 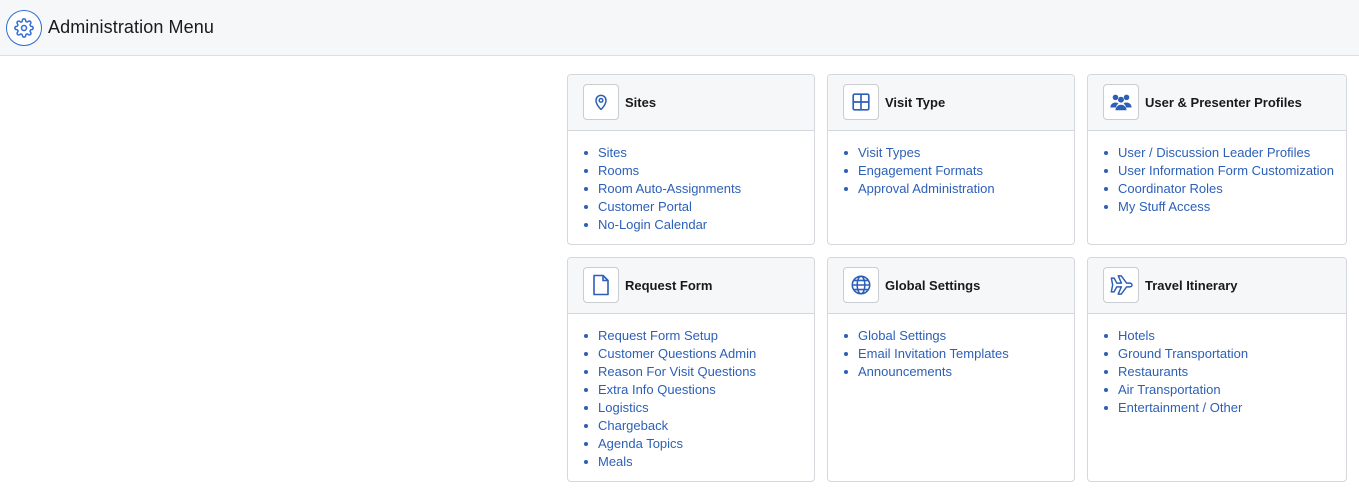 I want to click on link-chargeback: Chargeback, so click(x=698, y=426).